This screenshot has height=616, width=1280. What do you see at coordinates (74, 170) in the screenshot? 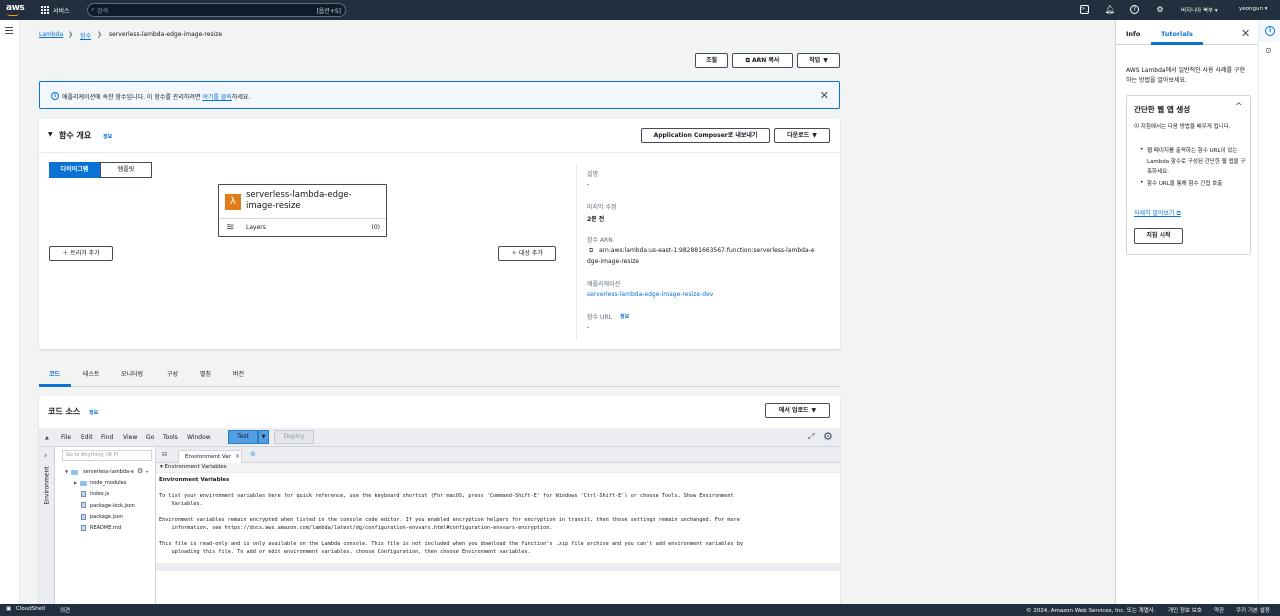
I see `segment-diagram: 다이어그램` at bounding box center [74, 170].